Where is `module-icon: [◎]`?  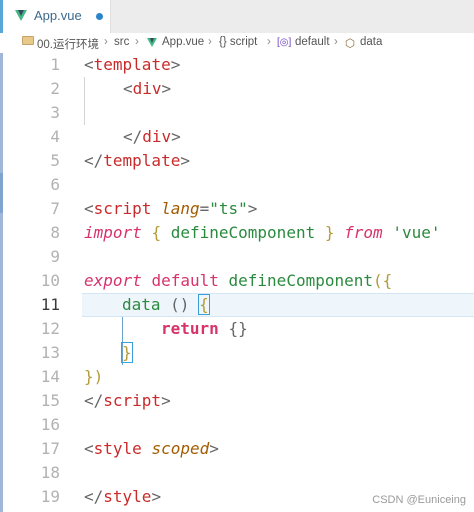
module-icon: [◎] is located at coordinates (284, 42).